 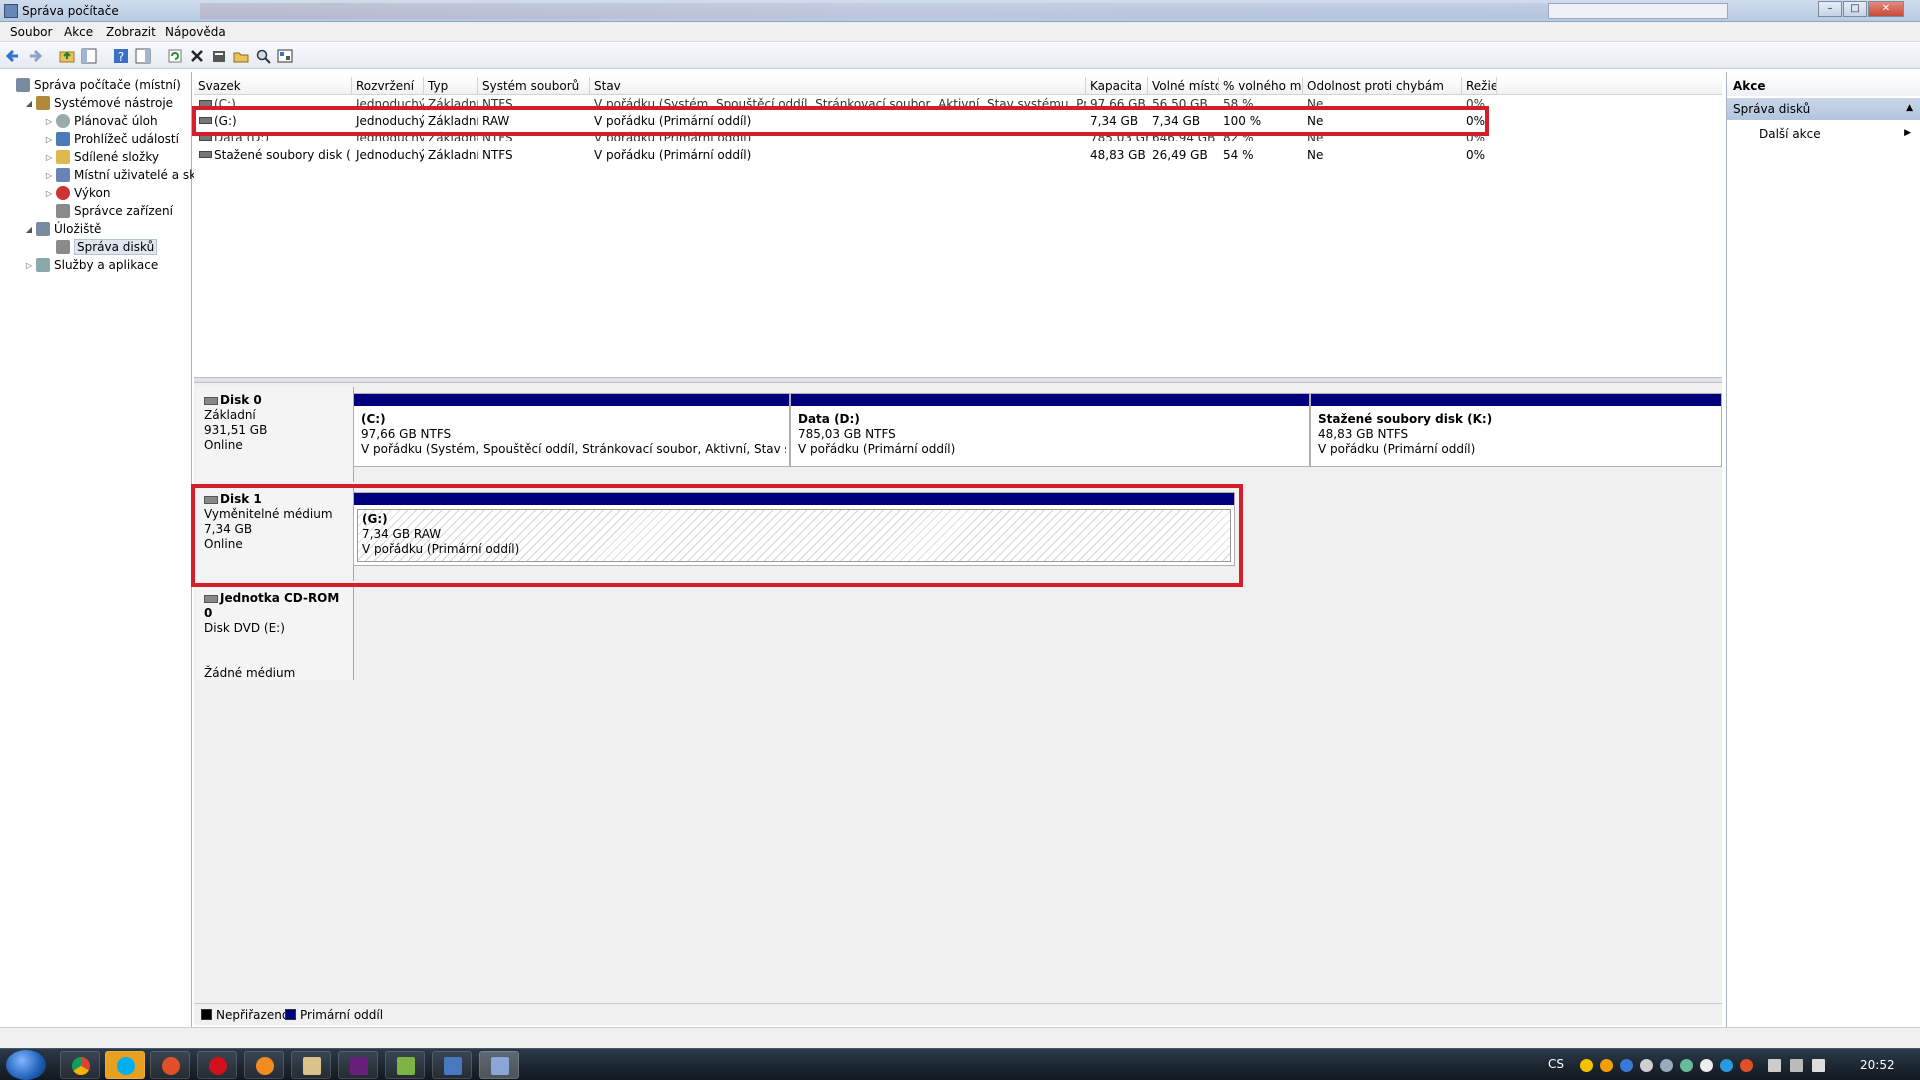 What do you see at coordinates (101, 247) in the screenshot?
I see `tree-item: Správa disků` at bounding box center [101, 247].